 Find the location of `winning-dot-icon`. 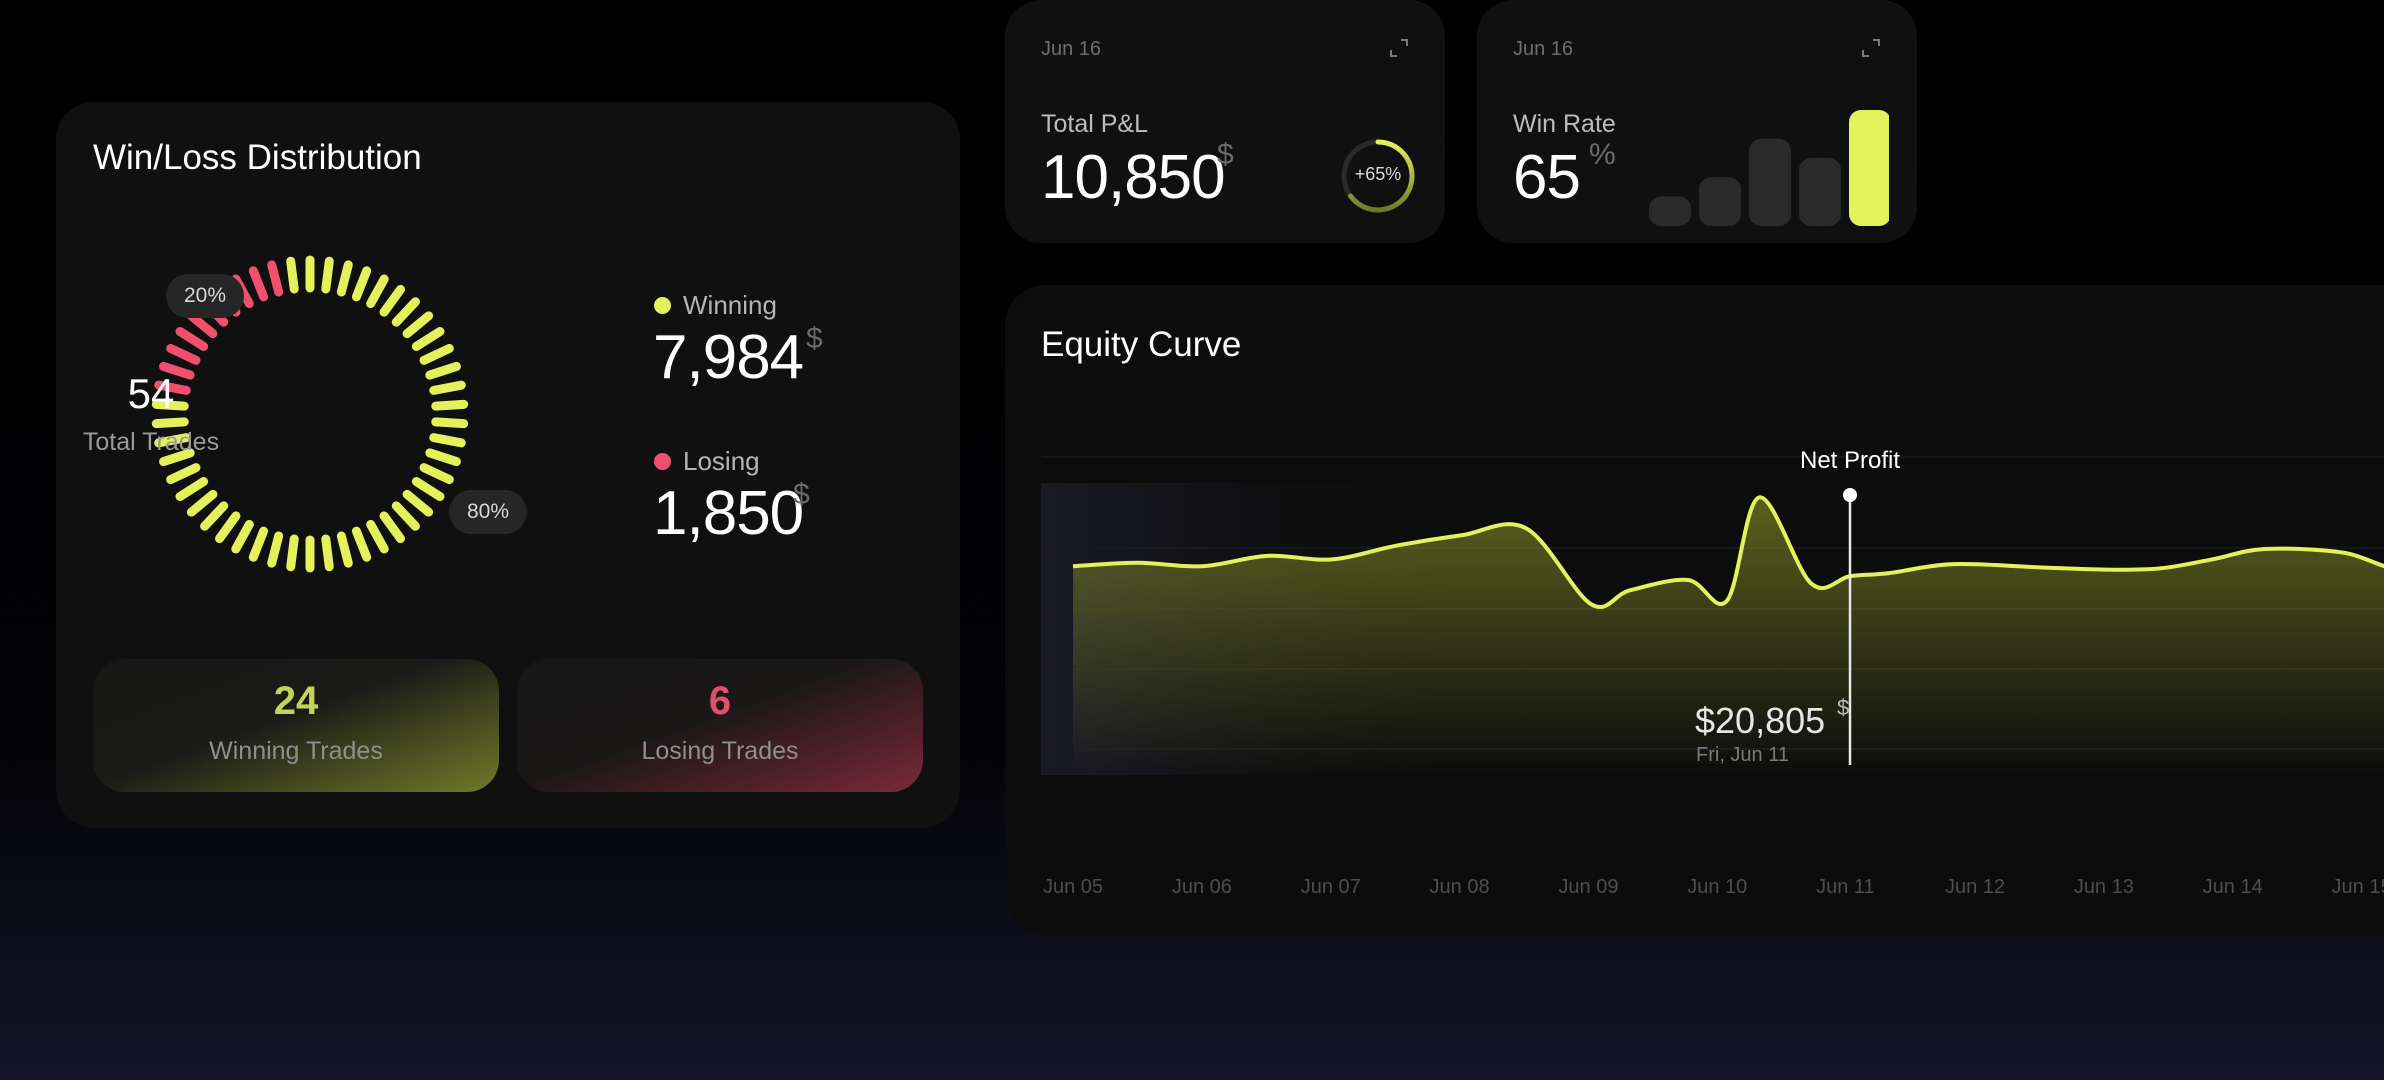

winning-dot-icon is located at coordinates (662, 305).